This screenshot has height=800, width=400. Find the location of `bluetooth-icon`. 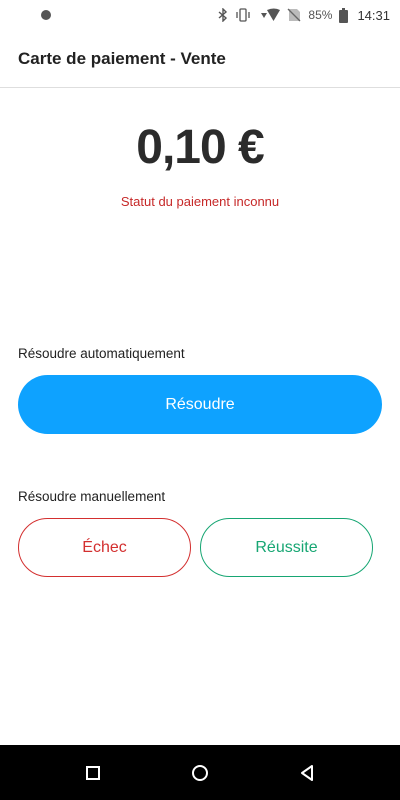

bluetooth-icon is located at coordinates (223, 15).